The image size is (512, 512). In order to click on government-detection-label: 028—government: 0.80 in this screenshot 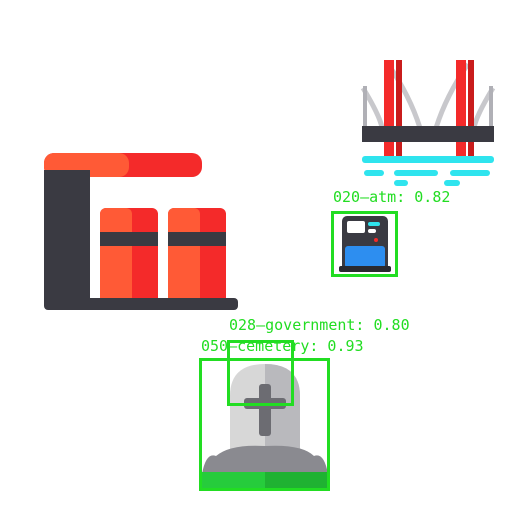, I will do `click(319, 325)`.